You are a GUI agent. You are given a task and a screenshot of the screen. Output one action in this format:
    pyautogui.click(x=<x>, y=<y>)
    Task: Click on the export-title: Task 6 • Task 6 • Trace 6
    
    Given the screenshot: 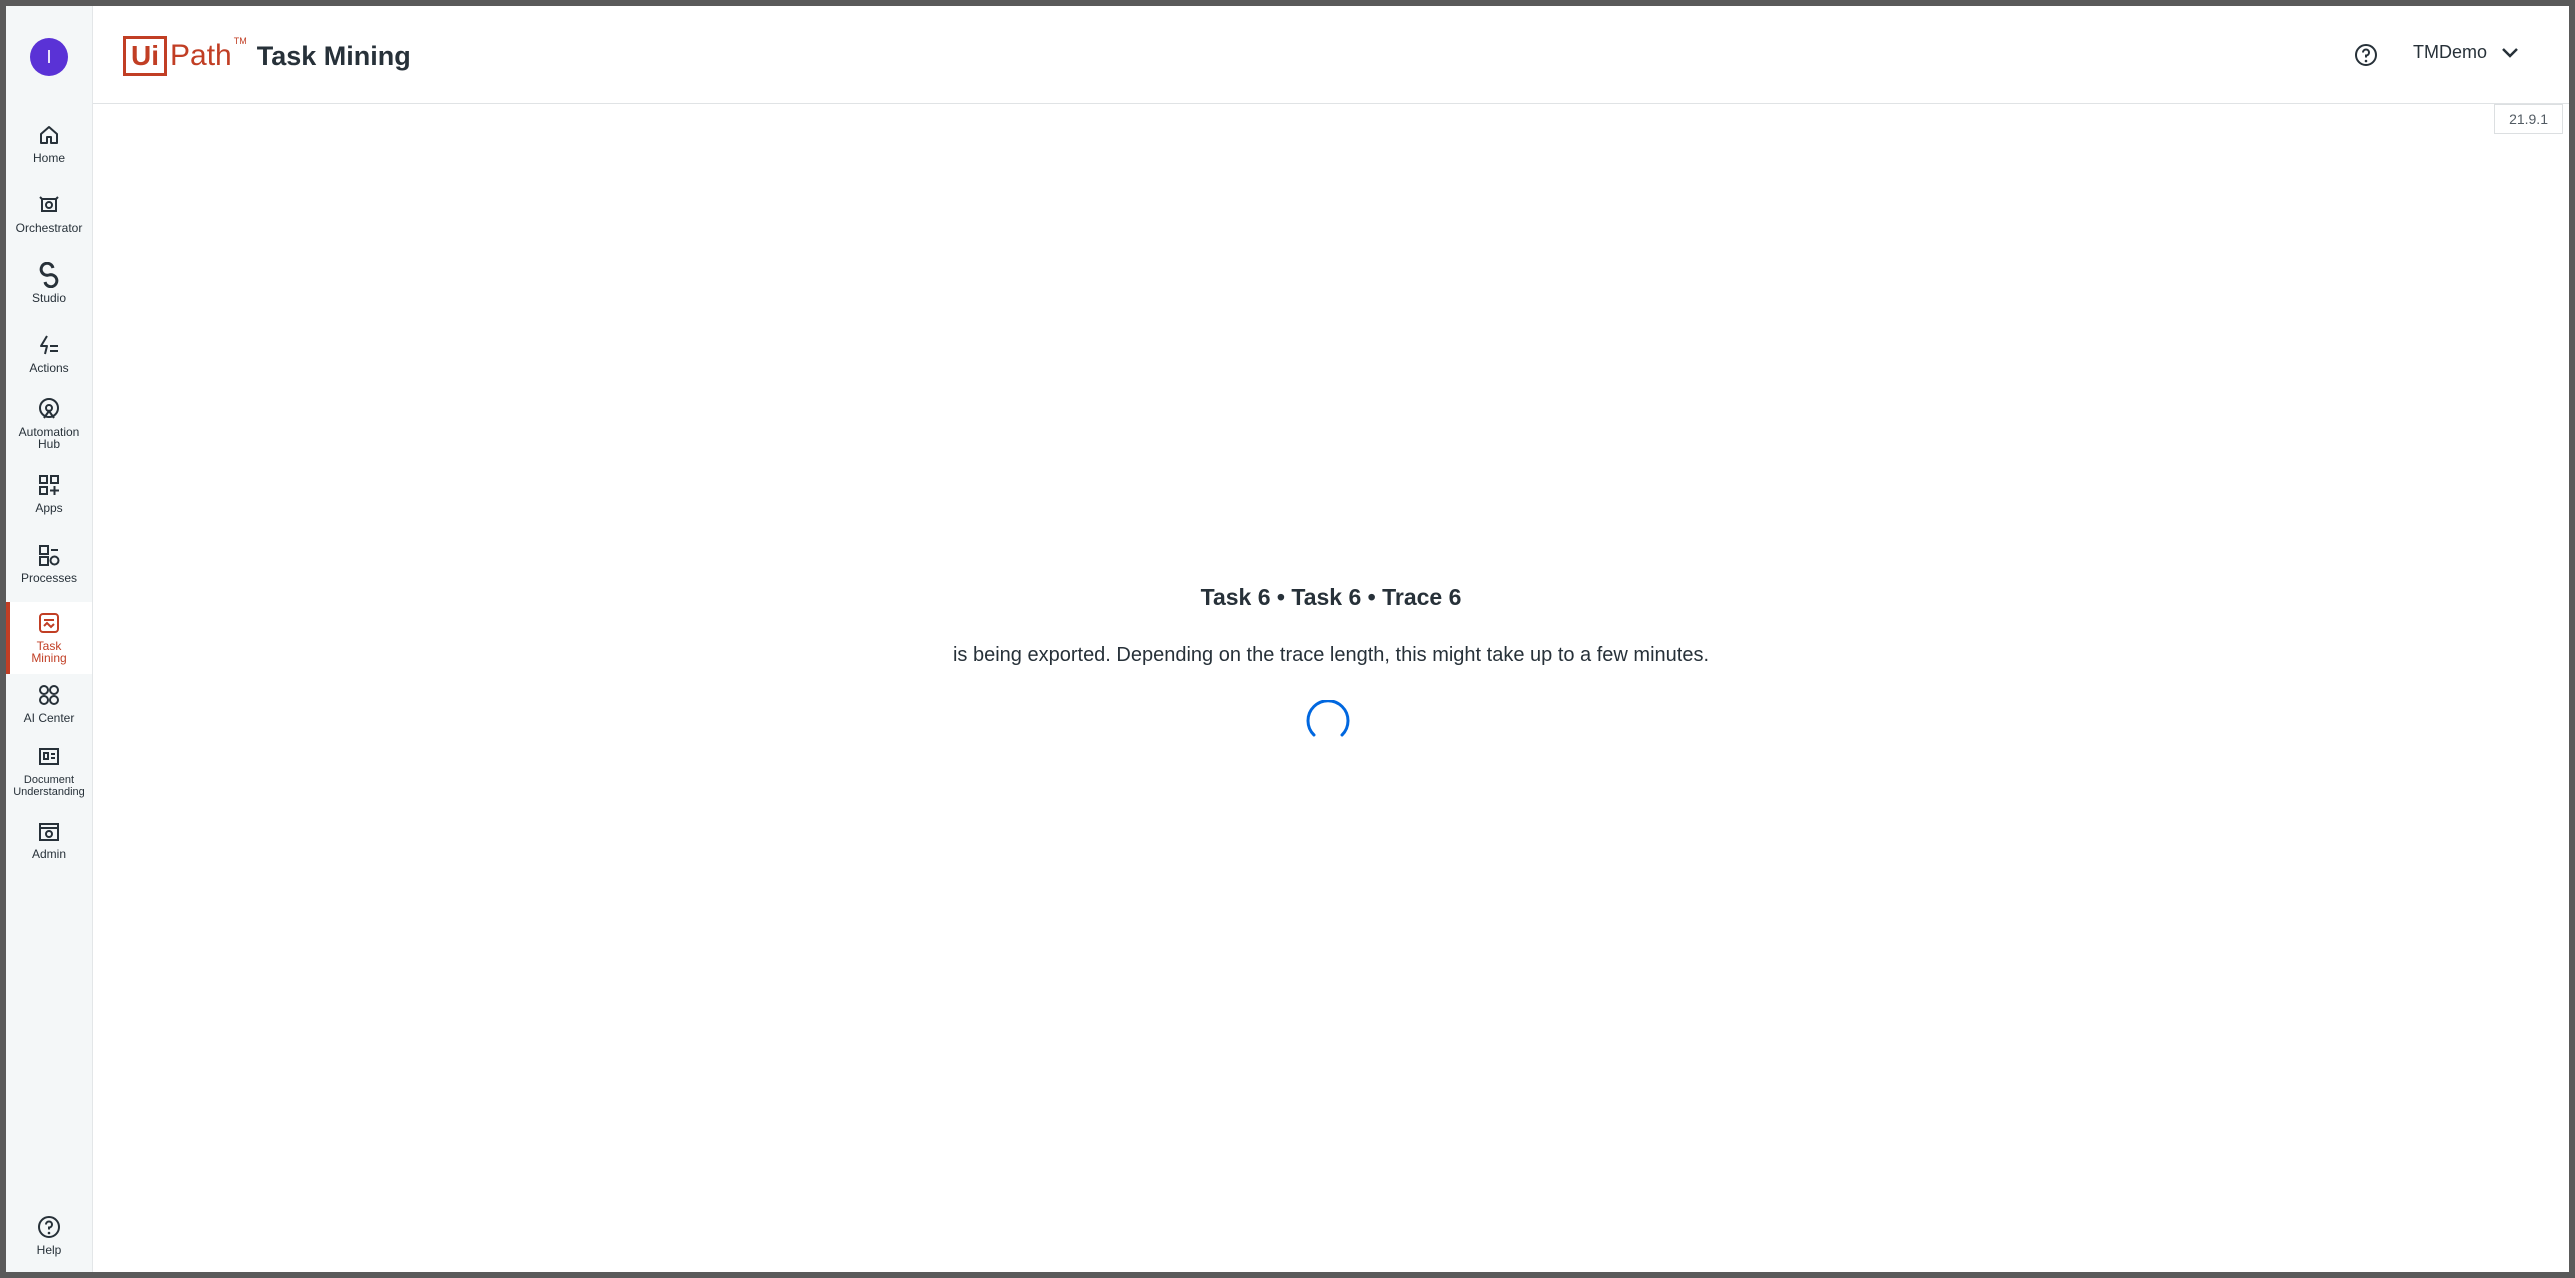 What is the action you would take?
    pyautogui.click(x=1331, y=597)
    